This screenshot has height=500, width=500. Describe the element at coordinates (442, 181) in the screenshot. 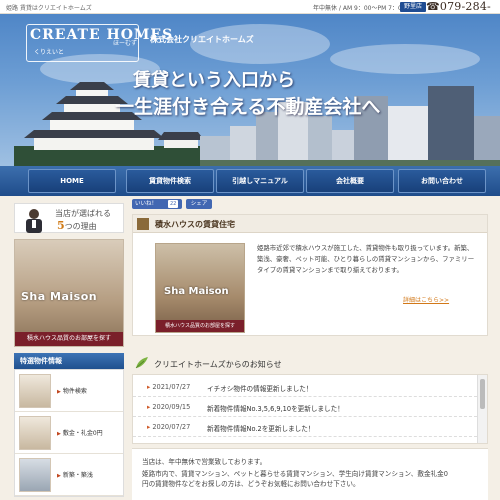

I see `nav-contact: お問い合わせ` at that location.